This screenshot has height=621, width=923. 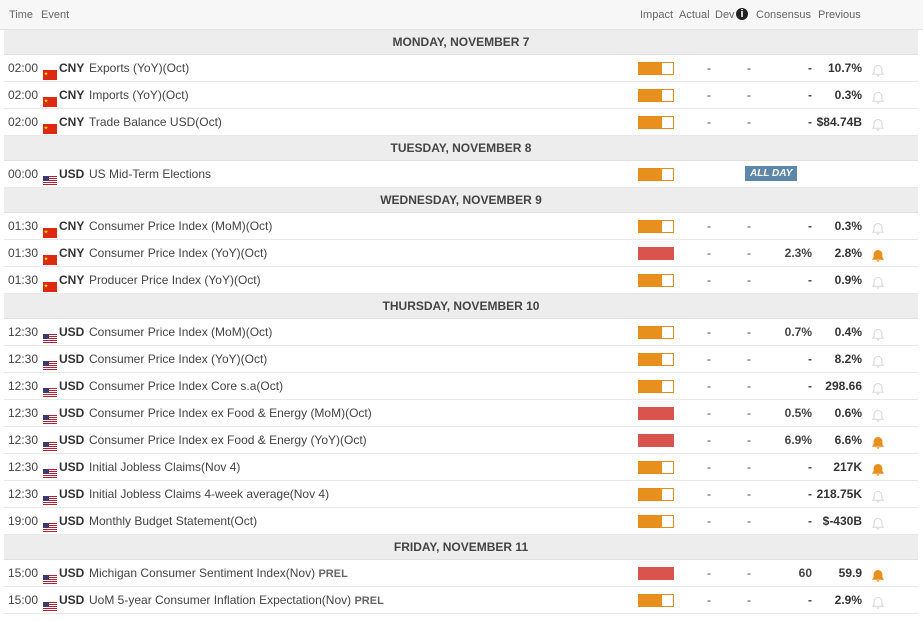 What do you see at coordinates (139, 68) in the screenshot?
I see `event-name: Exports (YoY)(Oct)` at bounding box center [139, 68].